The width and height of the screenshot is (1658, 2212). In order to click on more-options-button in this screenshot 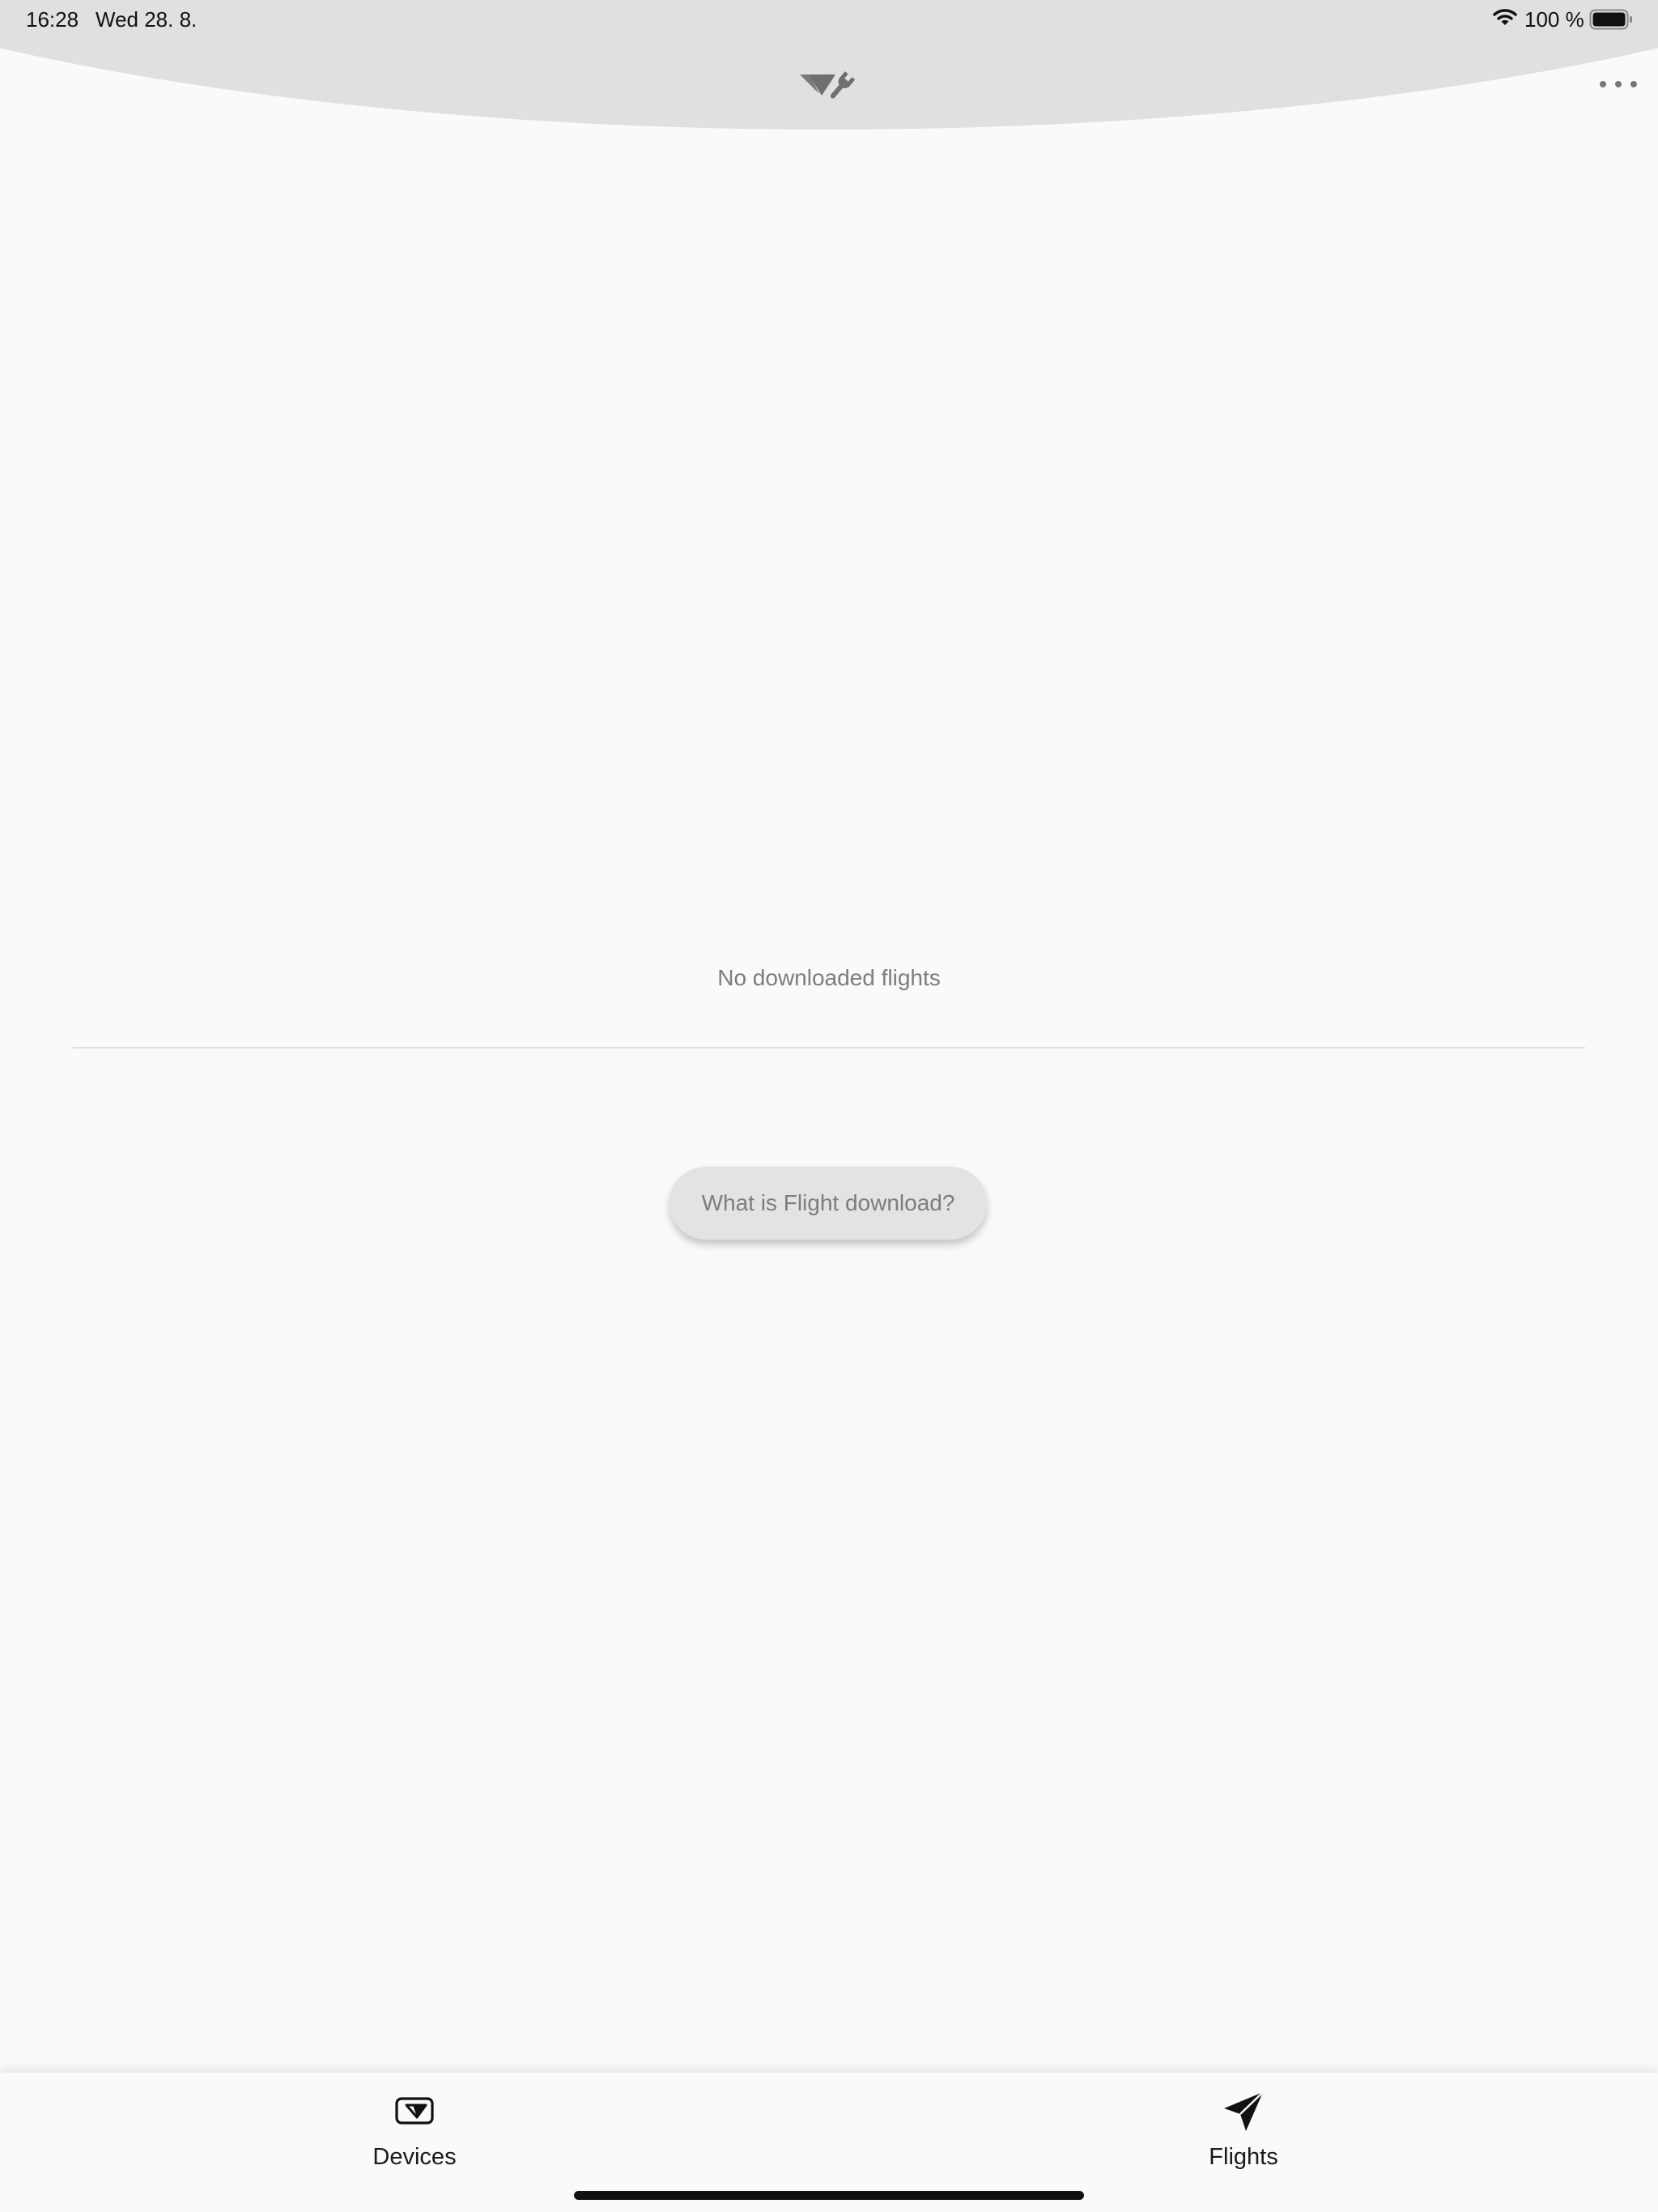, I will do `click(1618, 85)`.